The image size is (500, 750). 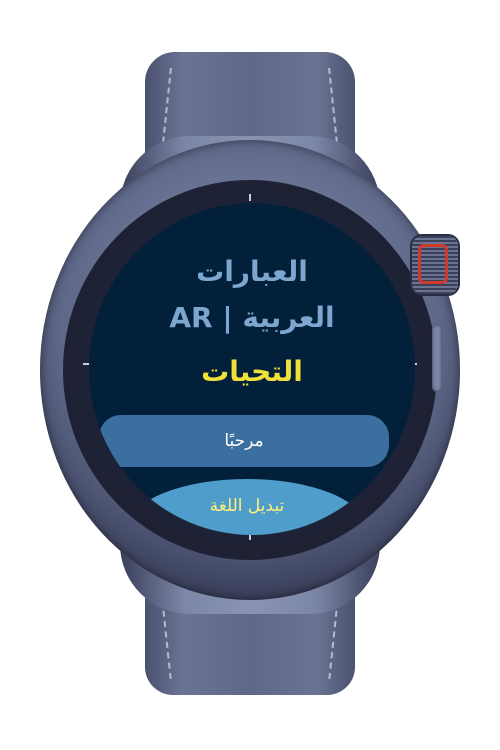 I want to click on greeting-button: مرحبًا, so click(x=244, y=441).